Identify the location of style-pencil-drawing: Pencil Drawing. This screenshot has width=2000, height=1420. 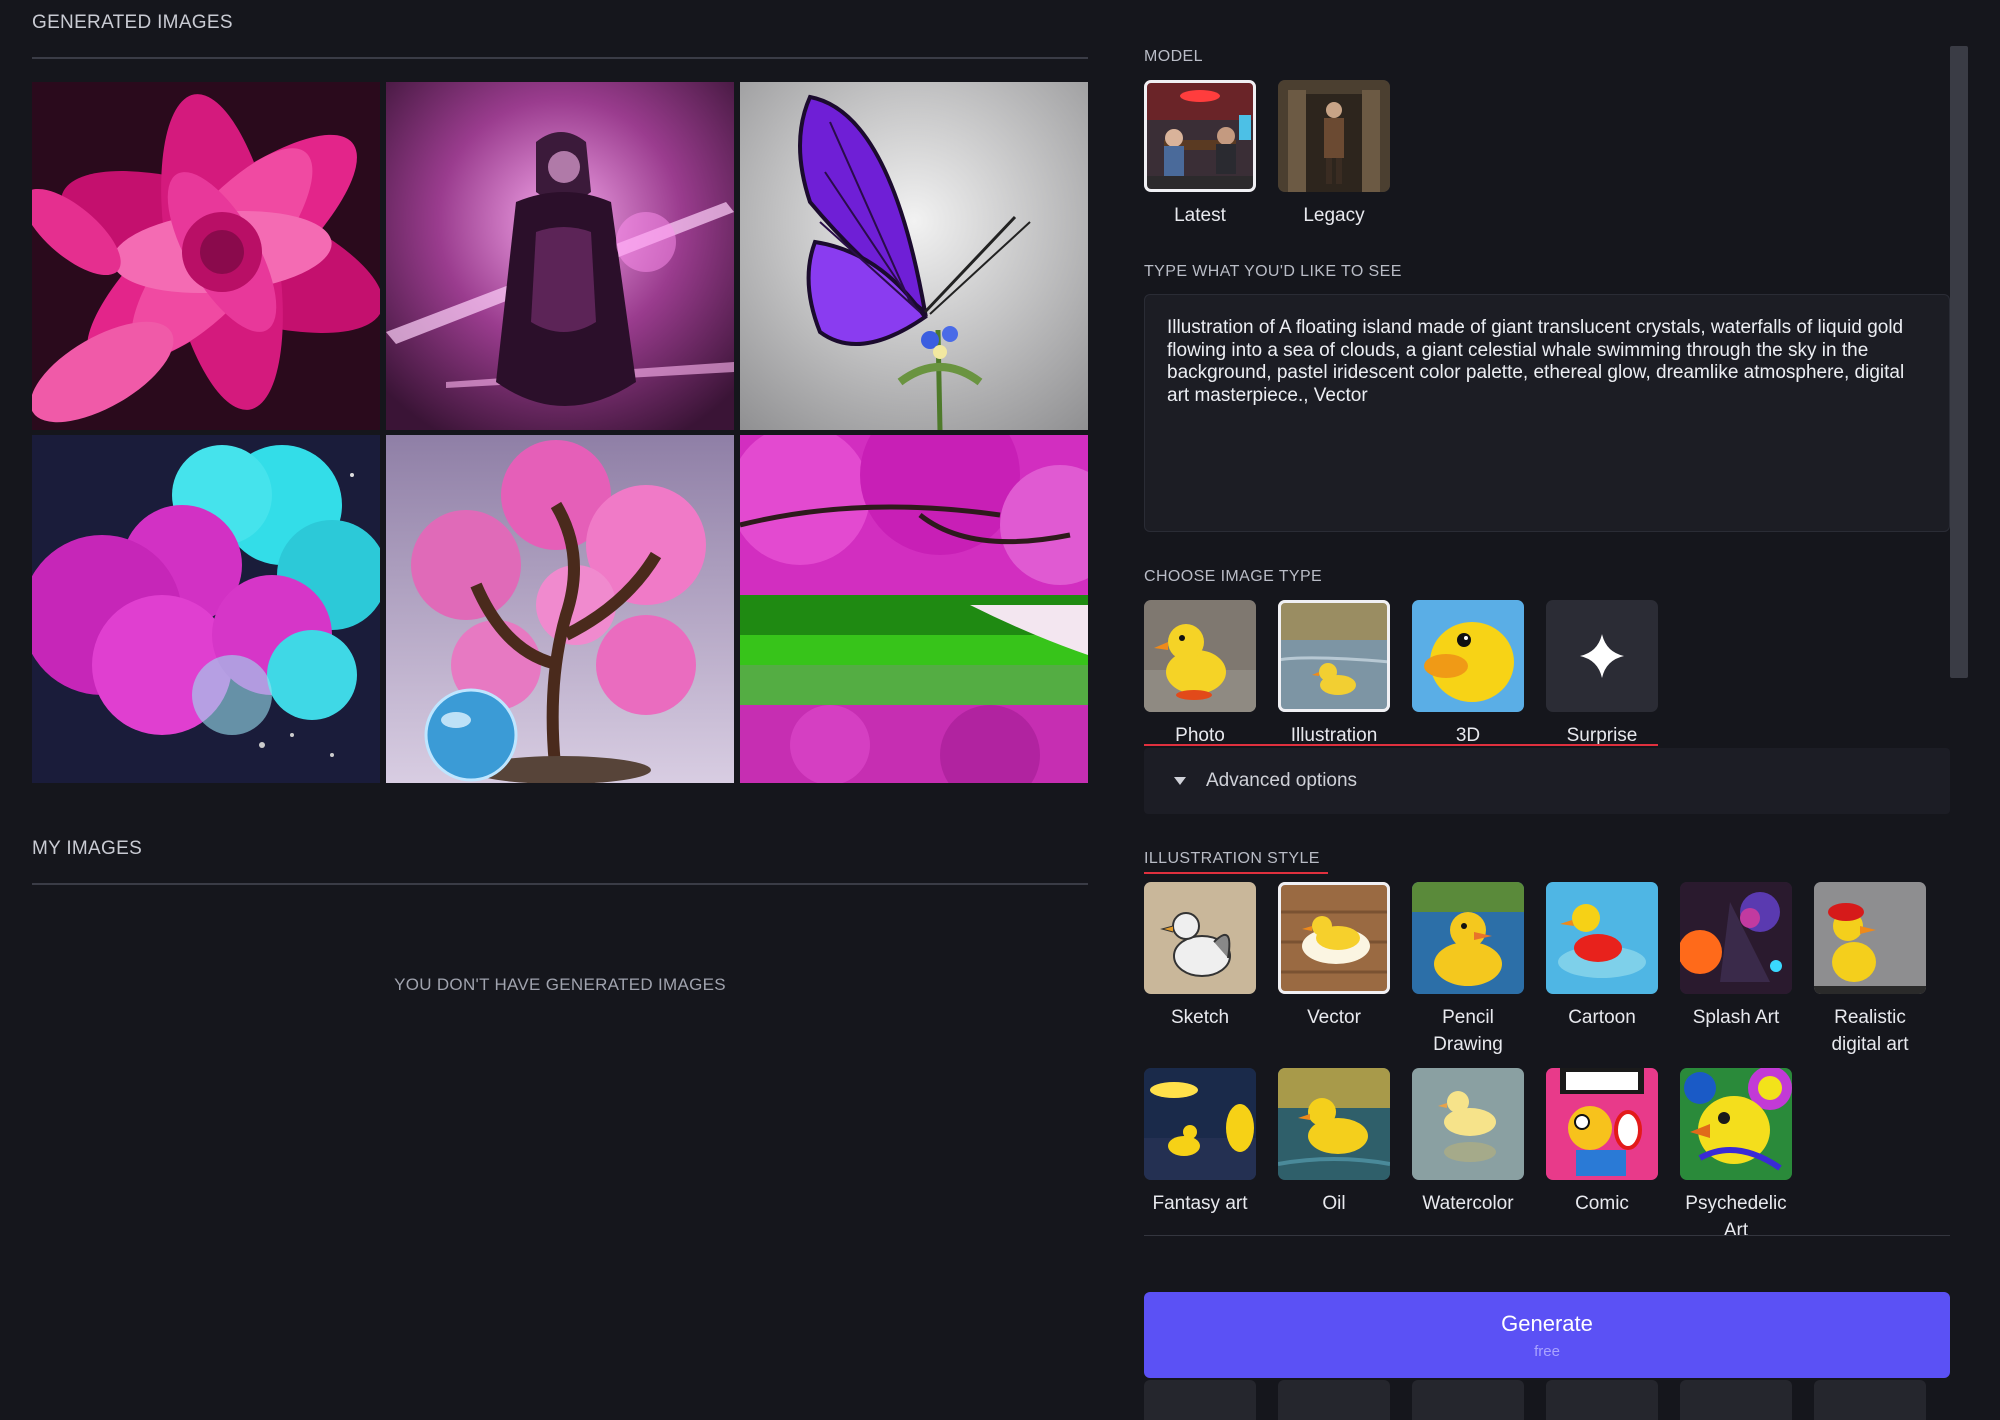
(1468, 970).